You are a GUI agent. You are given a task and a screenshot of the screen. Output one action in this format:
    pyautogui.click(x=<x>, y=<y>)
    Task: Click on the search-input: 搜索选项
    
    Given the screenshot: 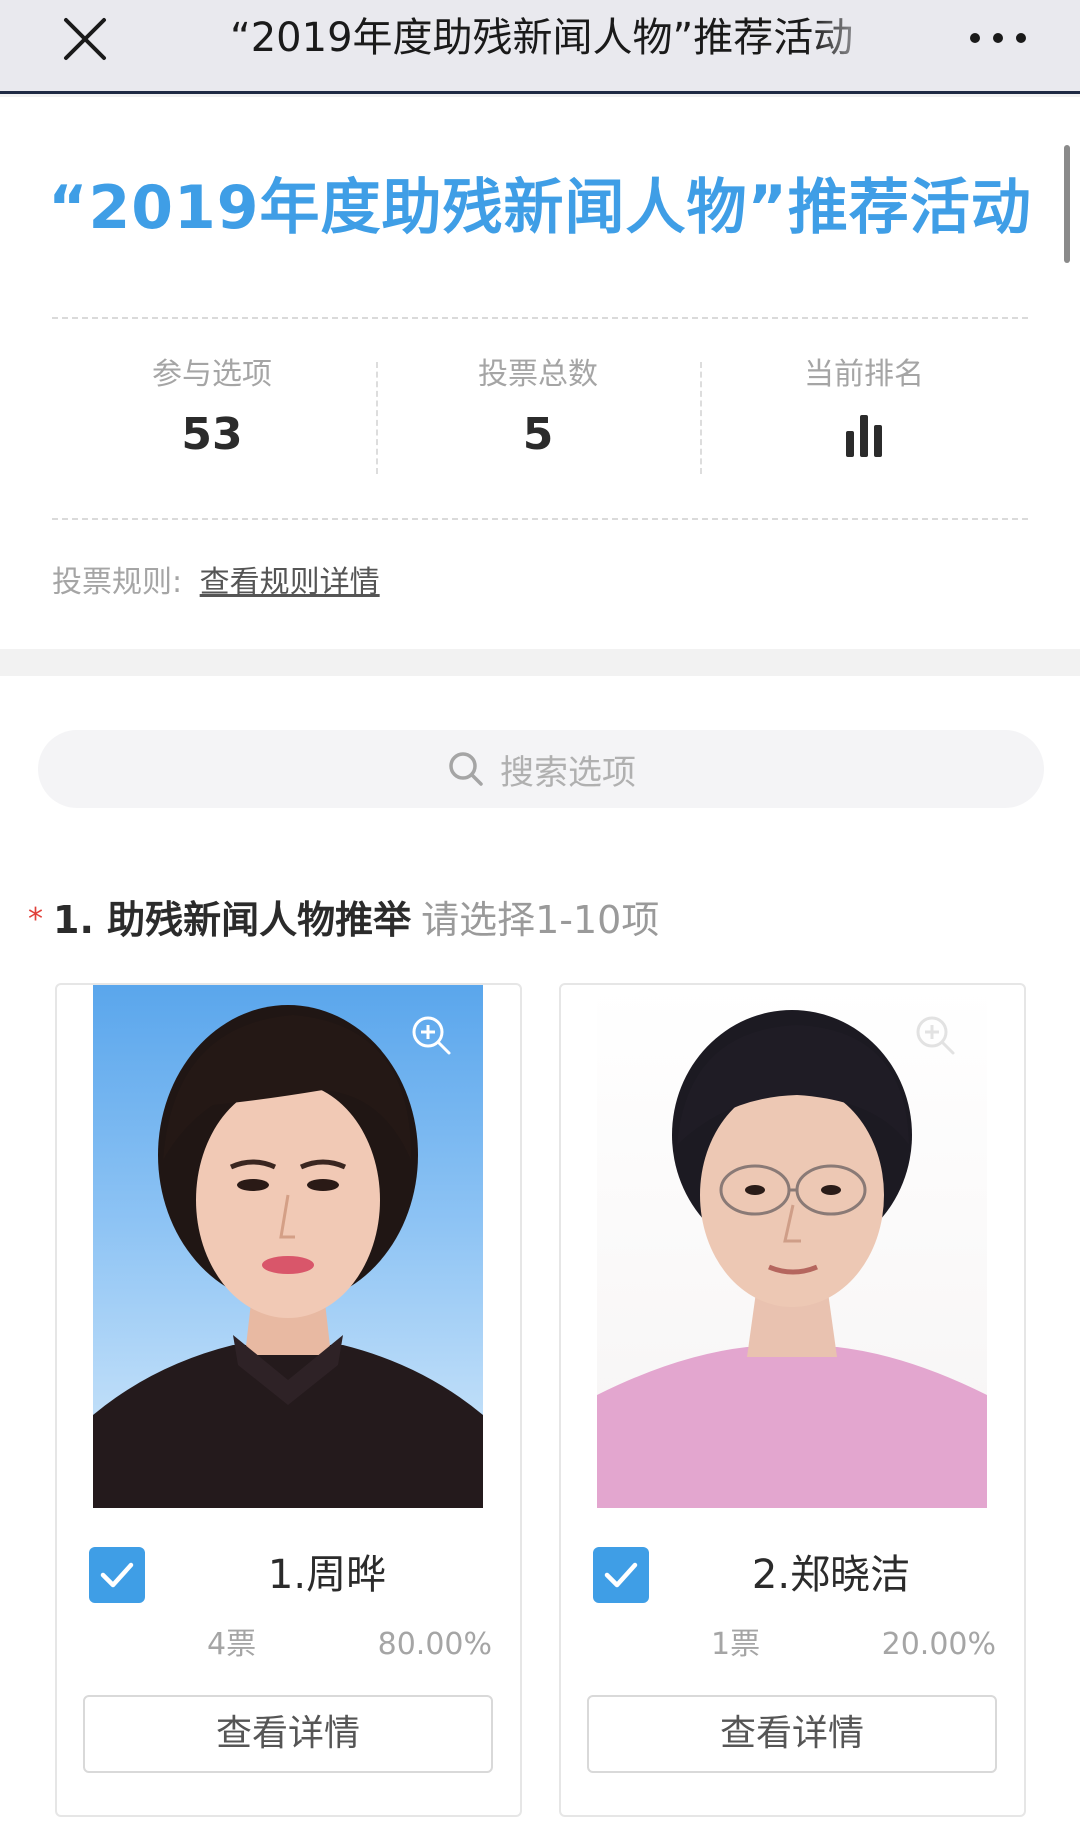 What is the action you would take?
    pyautogui.click(x=541, y=769)
    